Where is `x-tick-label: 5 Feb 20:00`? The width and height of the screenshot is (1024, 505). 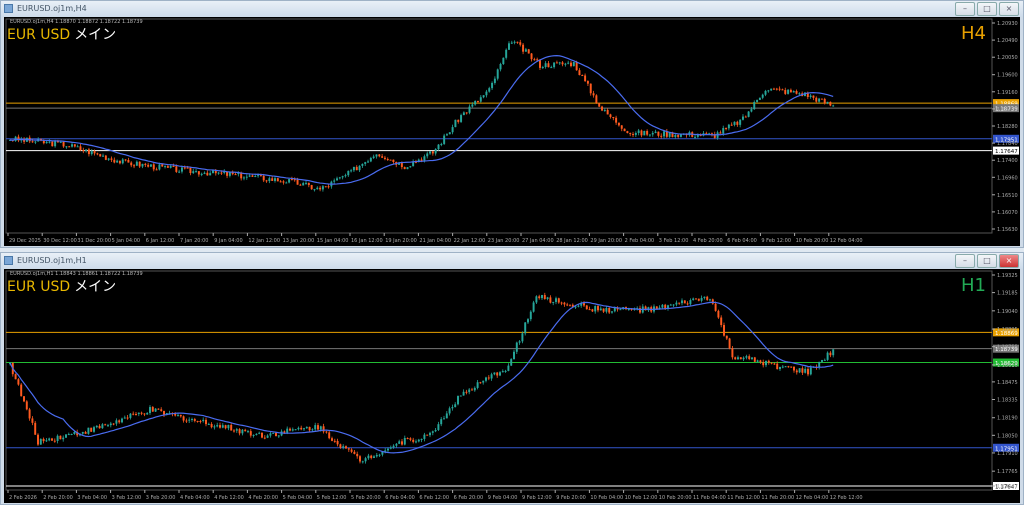
x-tick-label: 5 Feb 20:00 is located at coordinates (366, 498).